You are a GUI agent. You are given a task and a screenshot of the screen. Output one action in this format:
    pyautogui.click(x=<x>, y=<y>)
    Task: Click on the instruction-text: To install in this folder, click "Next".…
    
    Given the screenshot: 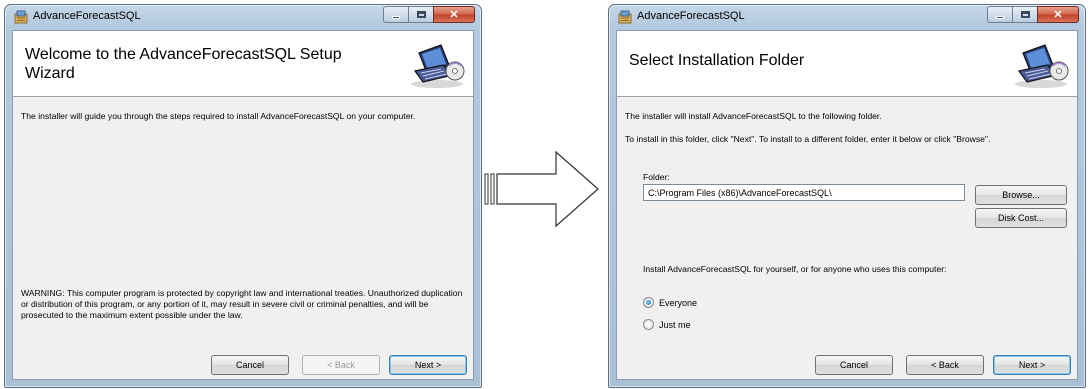 What is the action you would take?
    pyautogui.click(x=808, y=139)
    